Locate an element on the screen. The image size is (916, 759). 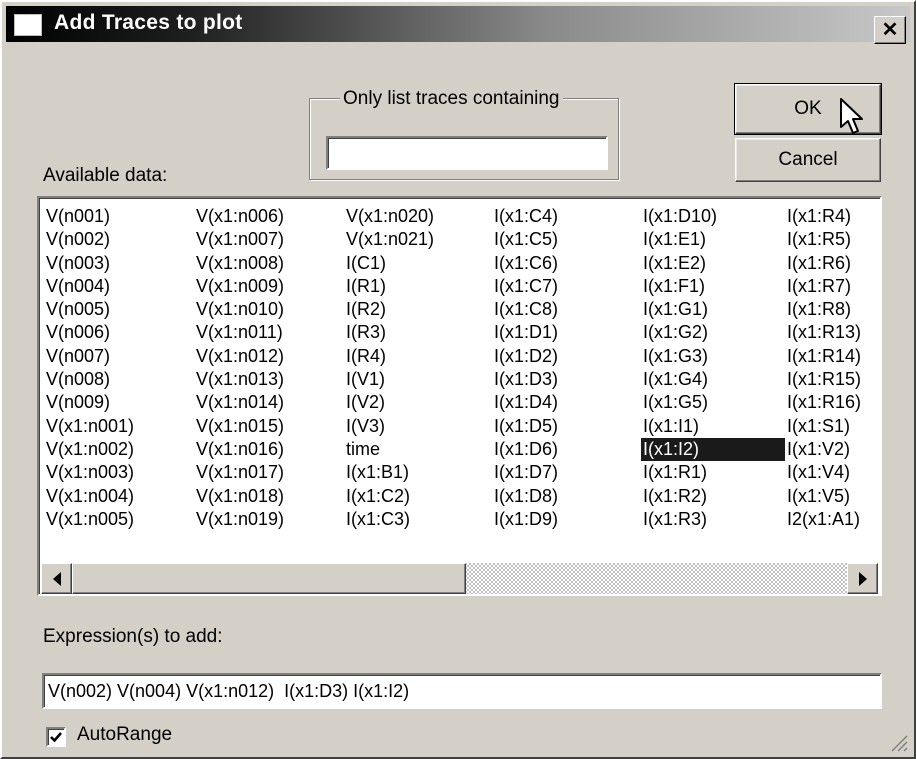
trace-item: V(n006) is located at coordinates (119, 332).